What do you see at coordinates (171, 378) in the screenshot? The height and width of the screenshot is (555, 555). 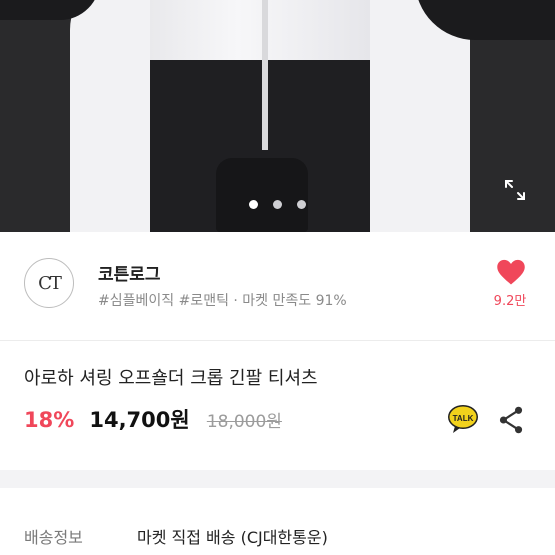 I see `product-title: 아로하 셔링 오프숄더 크롭 긴팔 티셔츠` at bounding box center [171, 378].